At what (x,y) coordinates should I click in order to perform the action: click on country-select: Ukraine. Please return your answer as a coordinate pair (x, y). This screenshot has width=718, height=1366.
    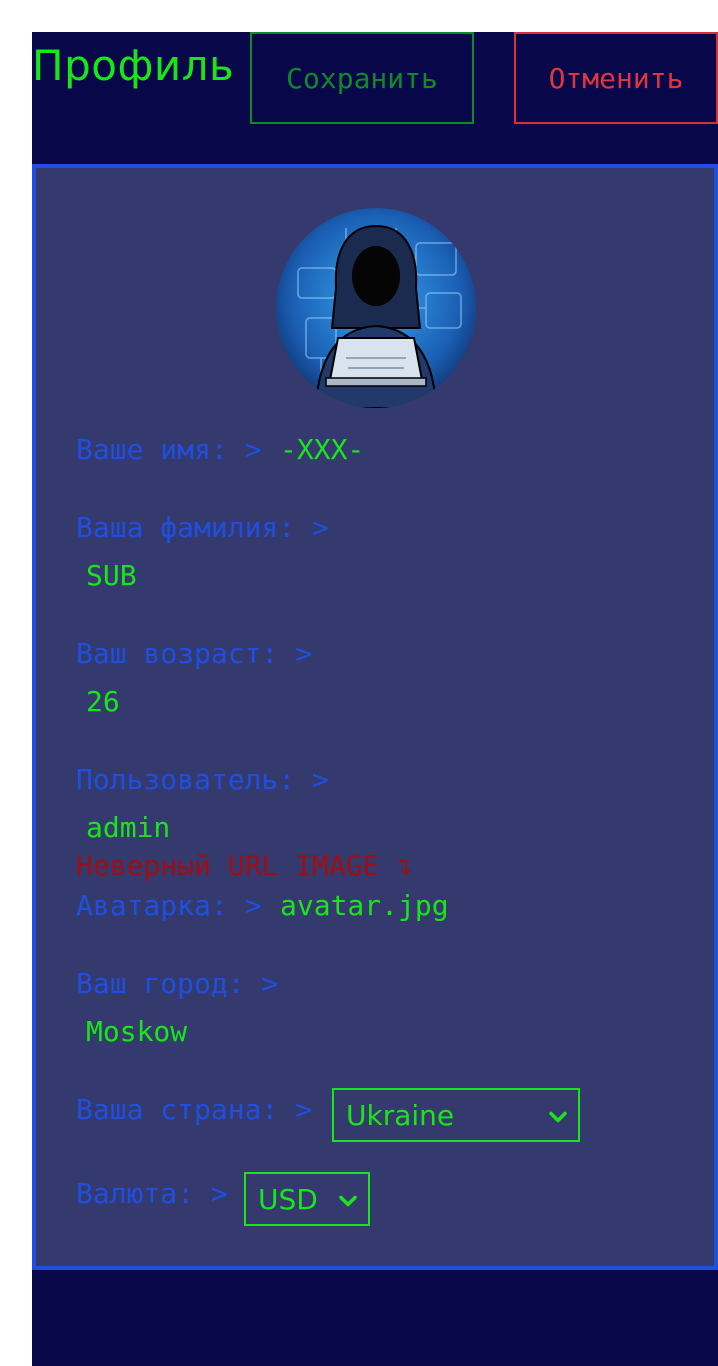
    Looking at the image, I should click on (456, 1115).